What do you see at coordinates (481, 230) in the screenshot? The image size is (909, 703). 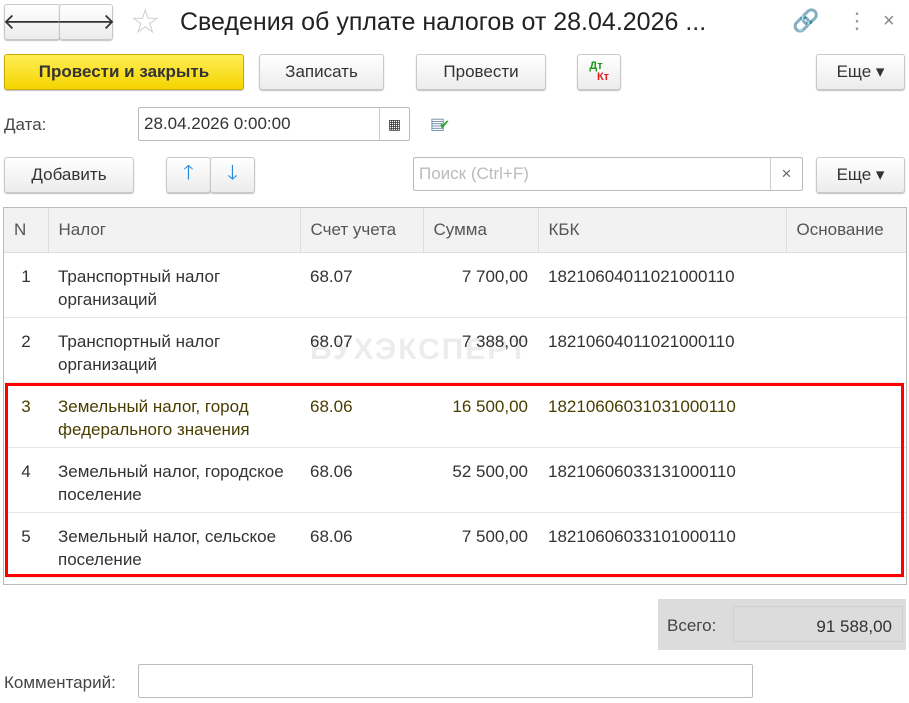 I see `col-sum: Сумма` at bounding box center [481, 230].